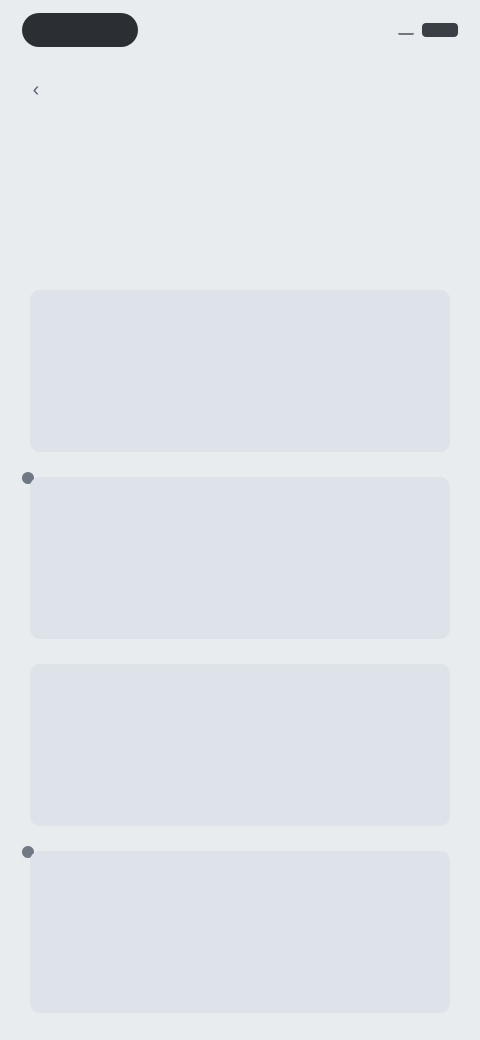 This screenshot has width=480, height=1040. I want to click on chevron-left-icon: ‹, so click(36, 90).